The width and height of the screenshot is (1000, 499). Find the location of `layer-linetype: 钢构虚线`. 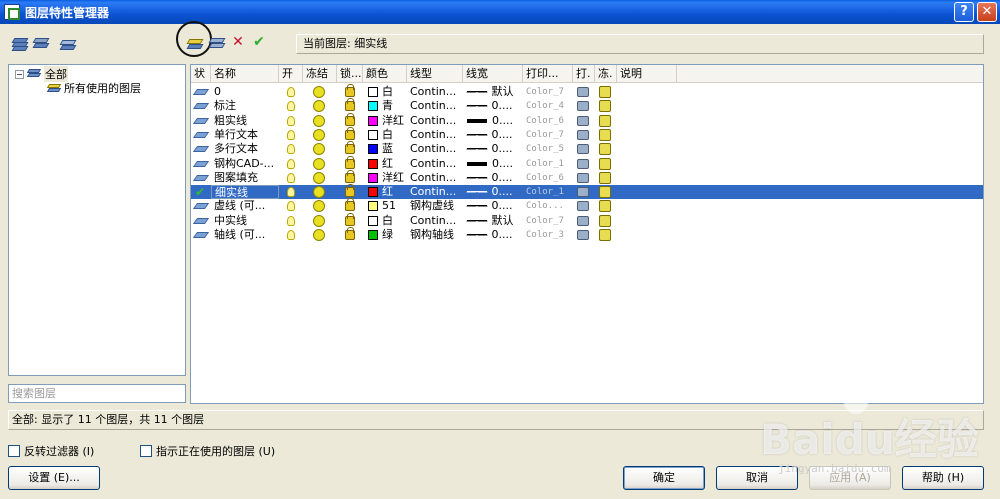

layer-linetype: 钢构虚线 is located at coordinates (435, 206).